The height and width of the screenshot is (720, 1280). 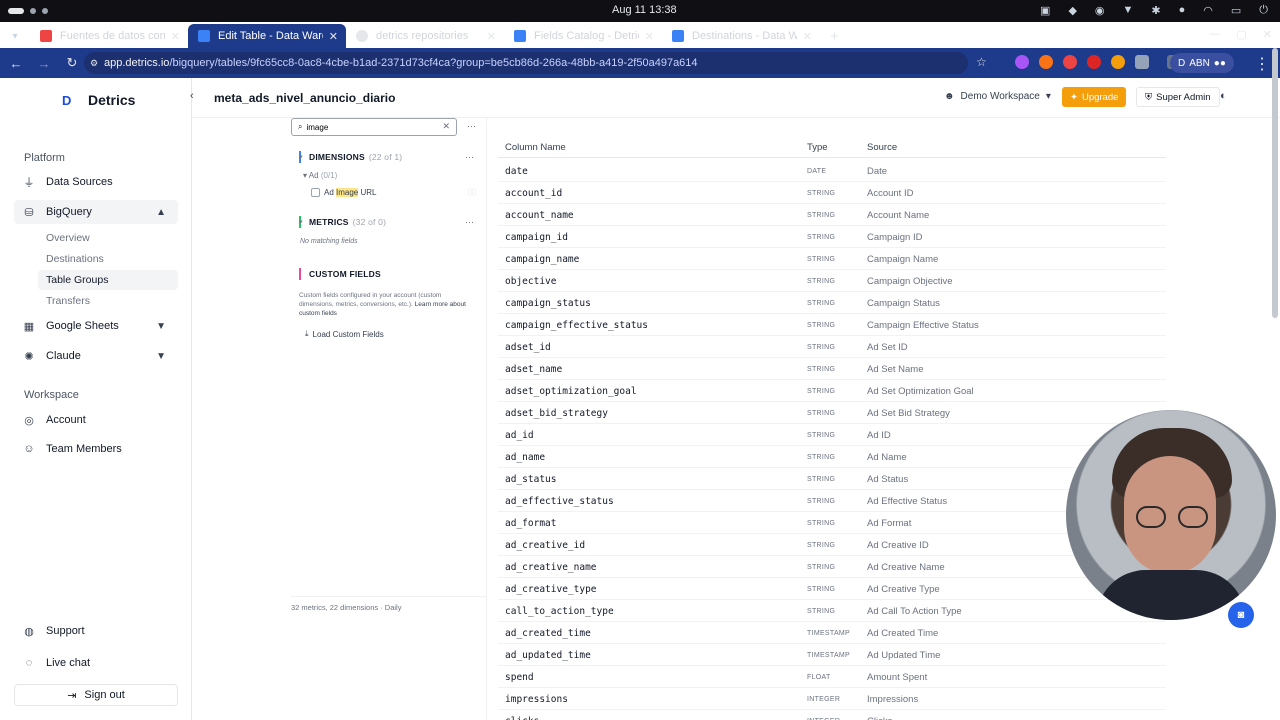 What do you see at coordinates (471, 126) in the screenshot?
I see `more-options-icon: ⋯` at bounding box center [471, 126].